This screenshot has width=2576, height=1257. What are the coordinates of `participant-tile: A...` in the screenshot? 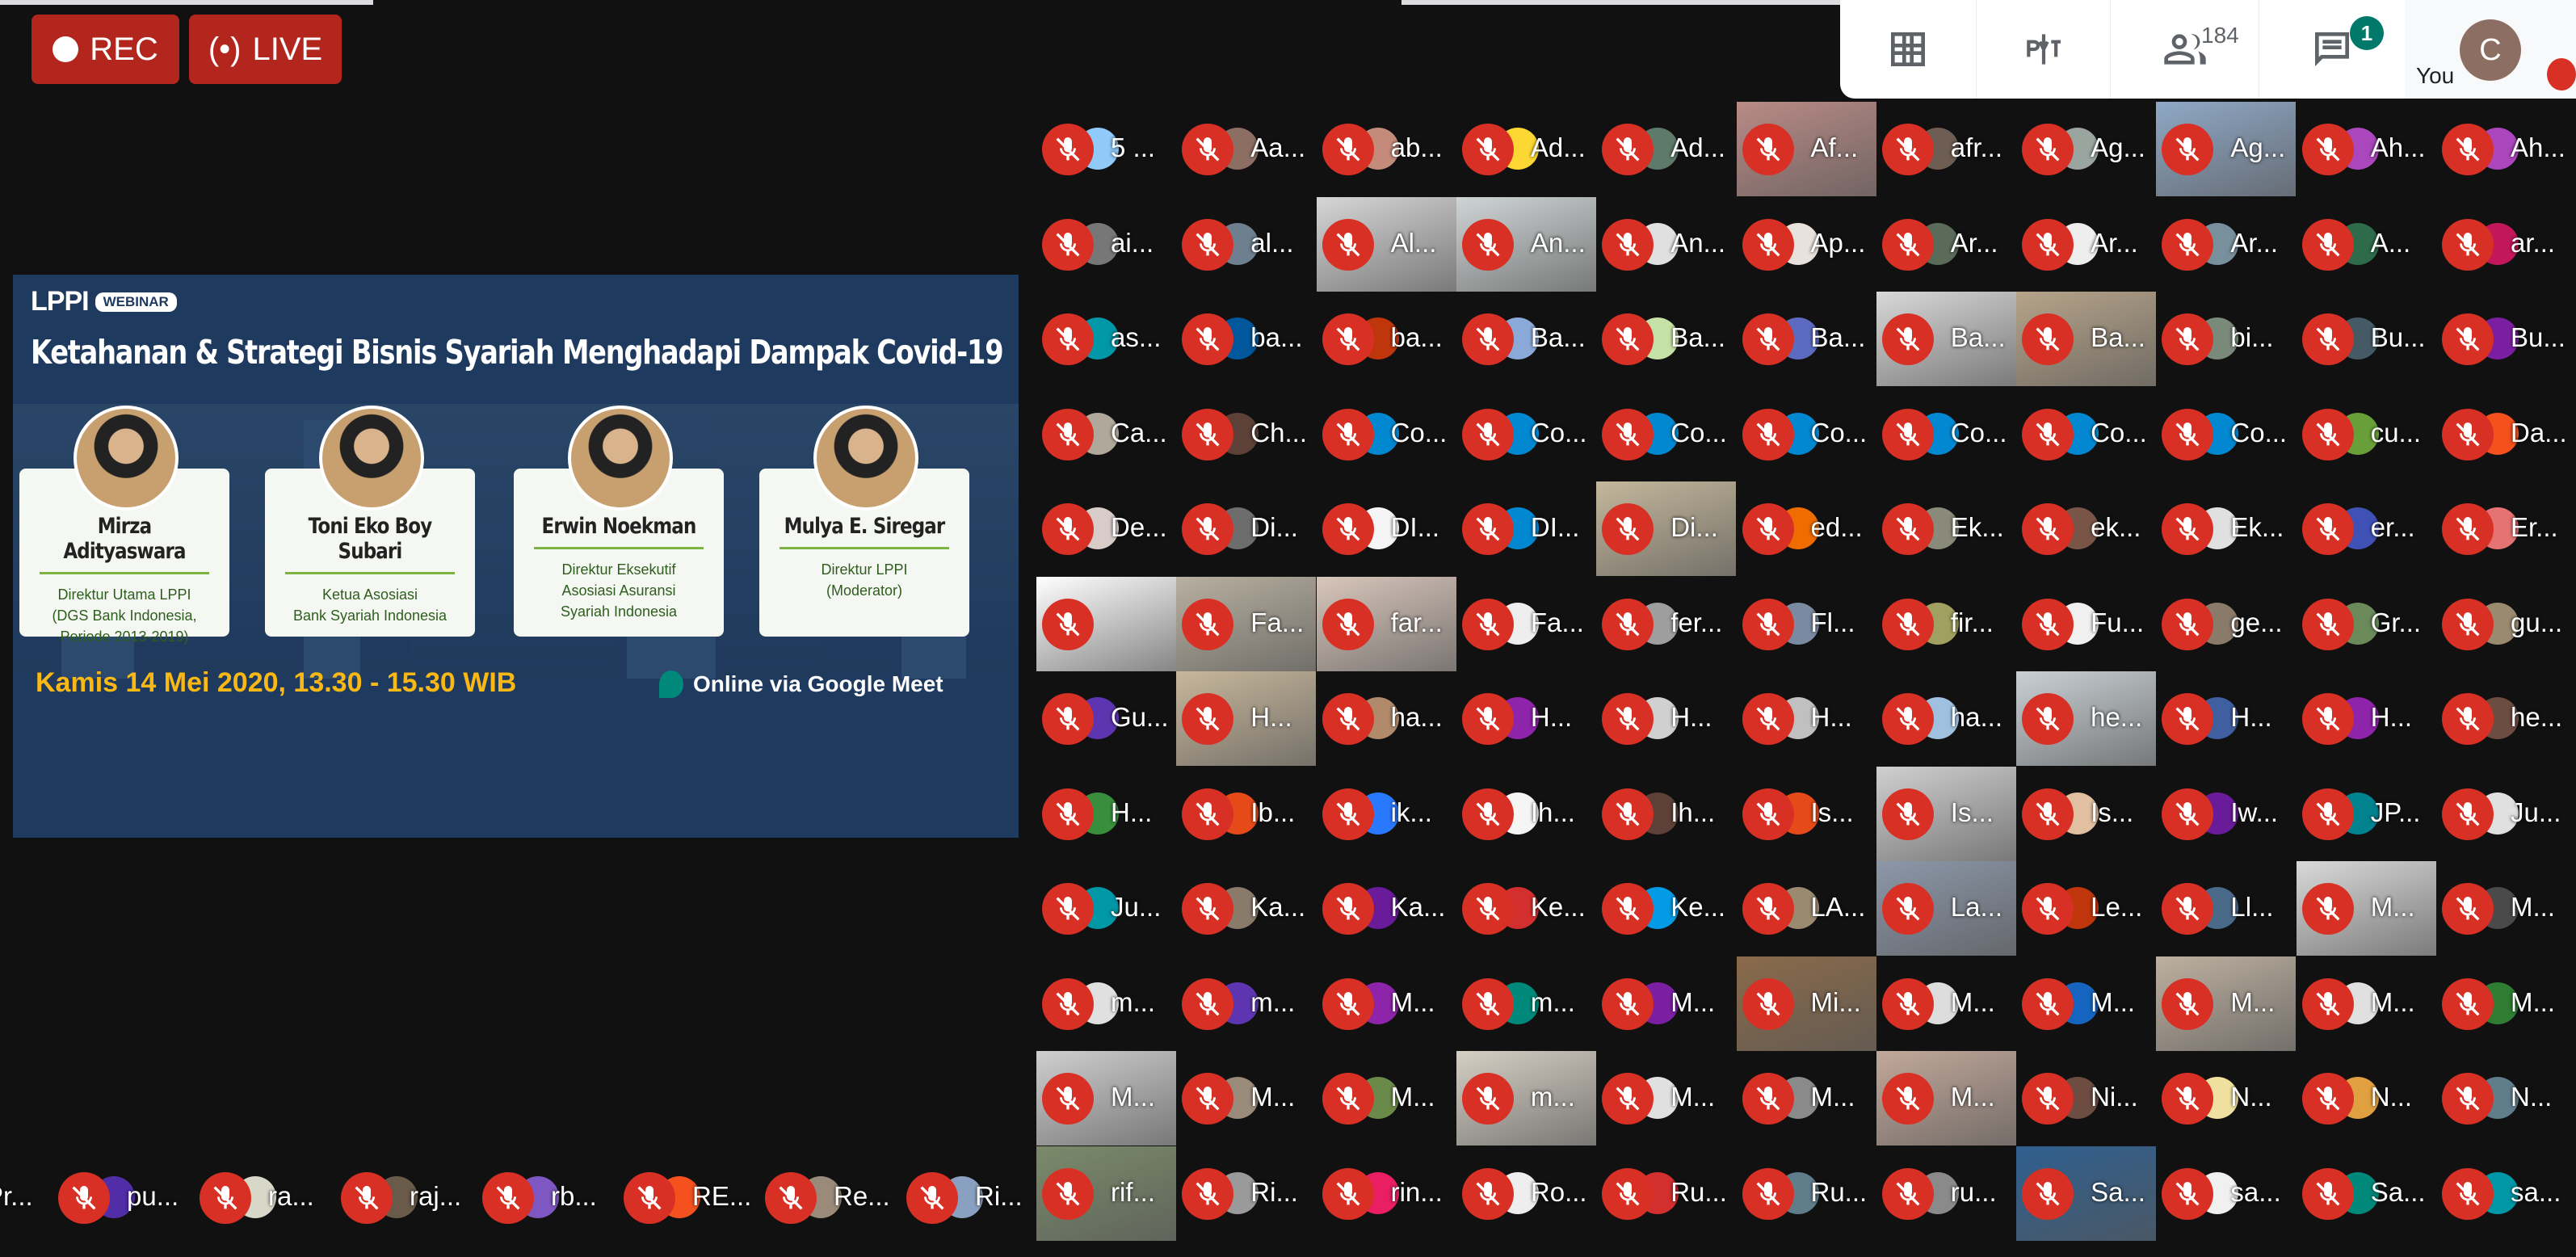 It's located at (2366, 244).